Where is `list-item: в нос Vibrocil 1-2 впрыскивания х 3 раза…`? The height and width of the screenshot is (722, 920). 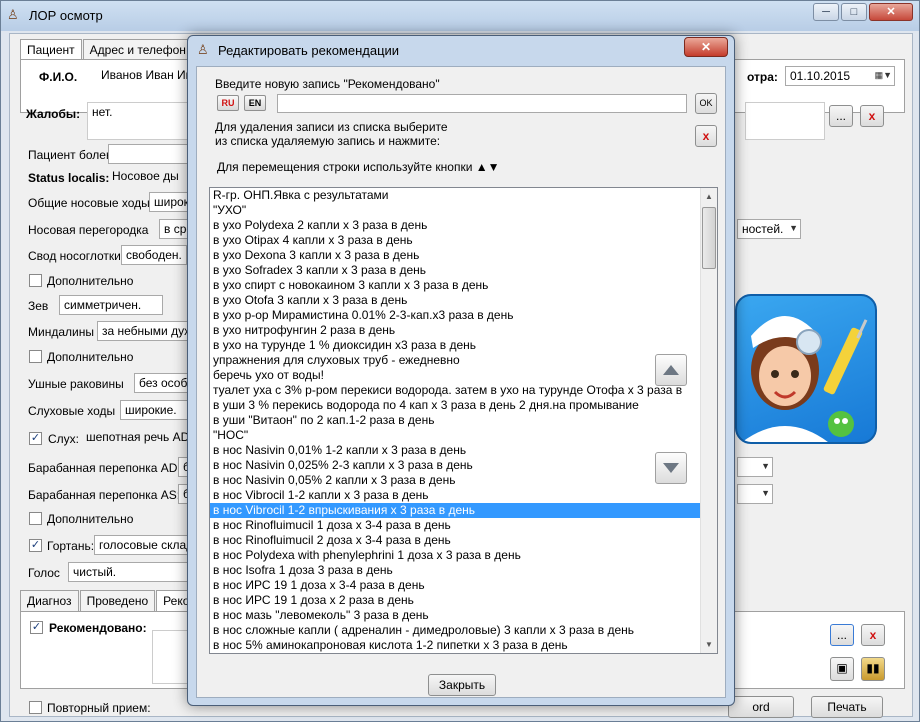 list-item: в нос Vibrocil 1-2 впрыскивания х 3 раза… is located at coordinates (463, 510).